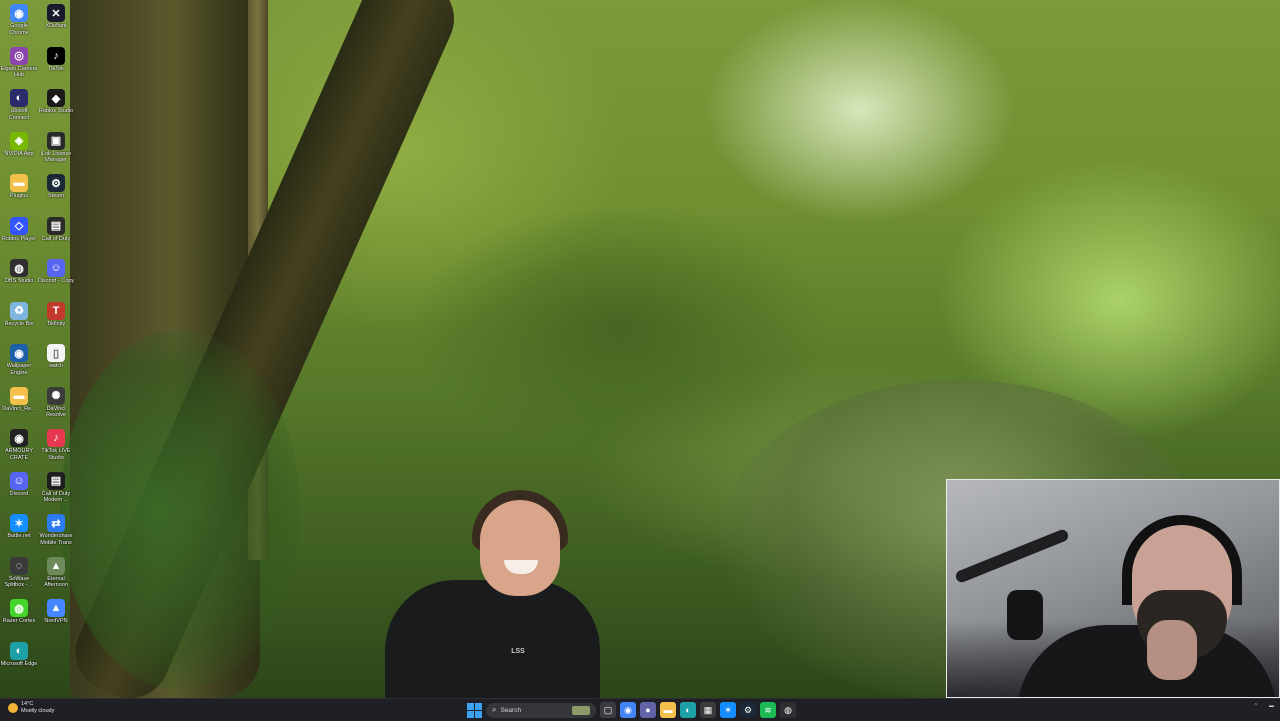 Image resolution: width=1280 pixels, height=721 pixels. Describe the element at coordinates (56, 228) in the screenshot. I see `desktop-icon: ▤ Call of Duty` at that location.